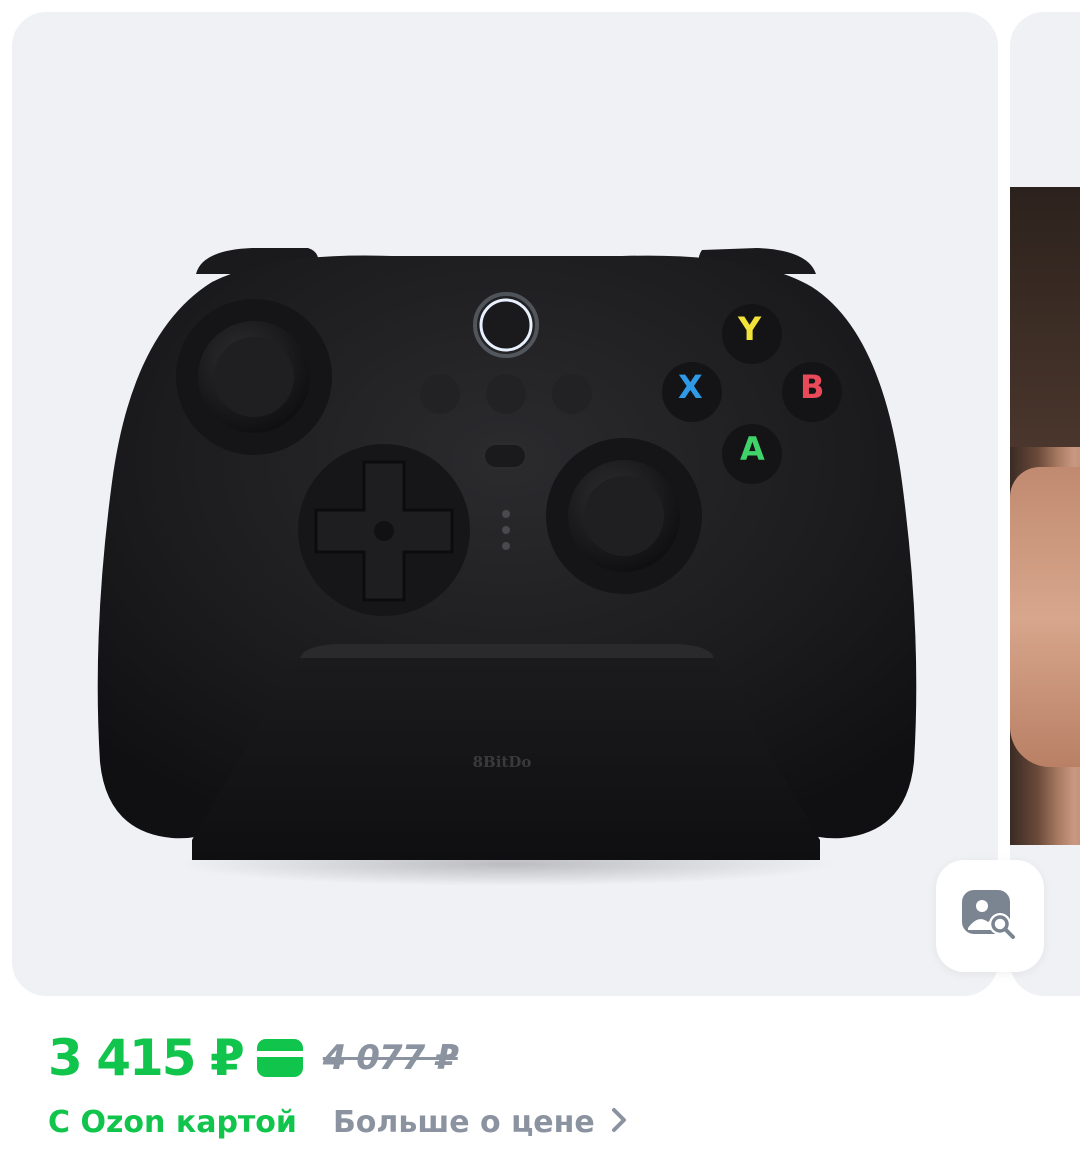 The height and width of the screenshot is (1160, 1080). I want to click on button-x-label: X, so click(690, 387).